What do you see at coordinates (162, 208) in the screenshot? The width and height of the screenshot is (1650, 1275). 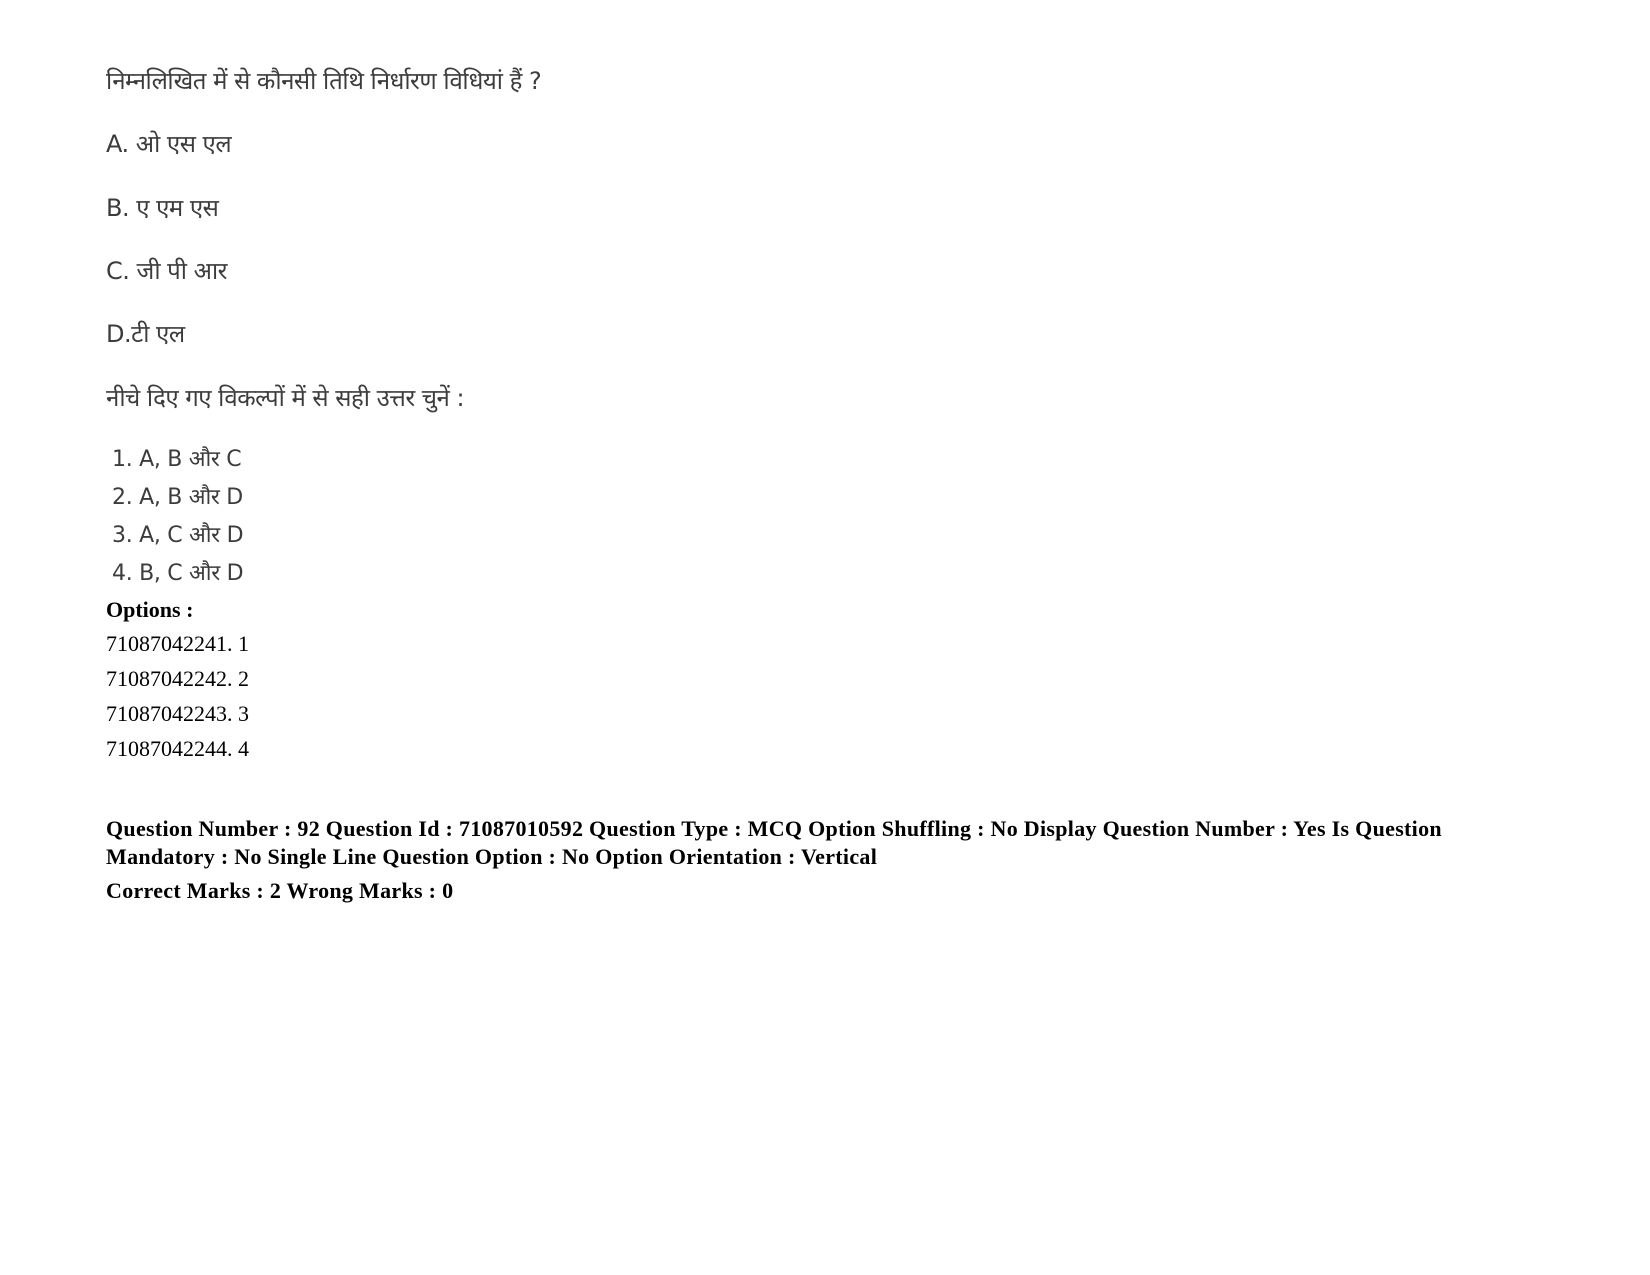 I see `statement-b: B. ए एम एस` at bounding box center [162, 208].